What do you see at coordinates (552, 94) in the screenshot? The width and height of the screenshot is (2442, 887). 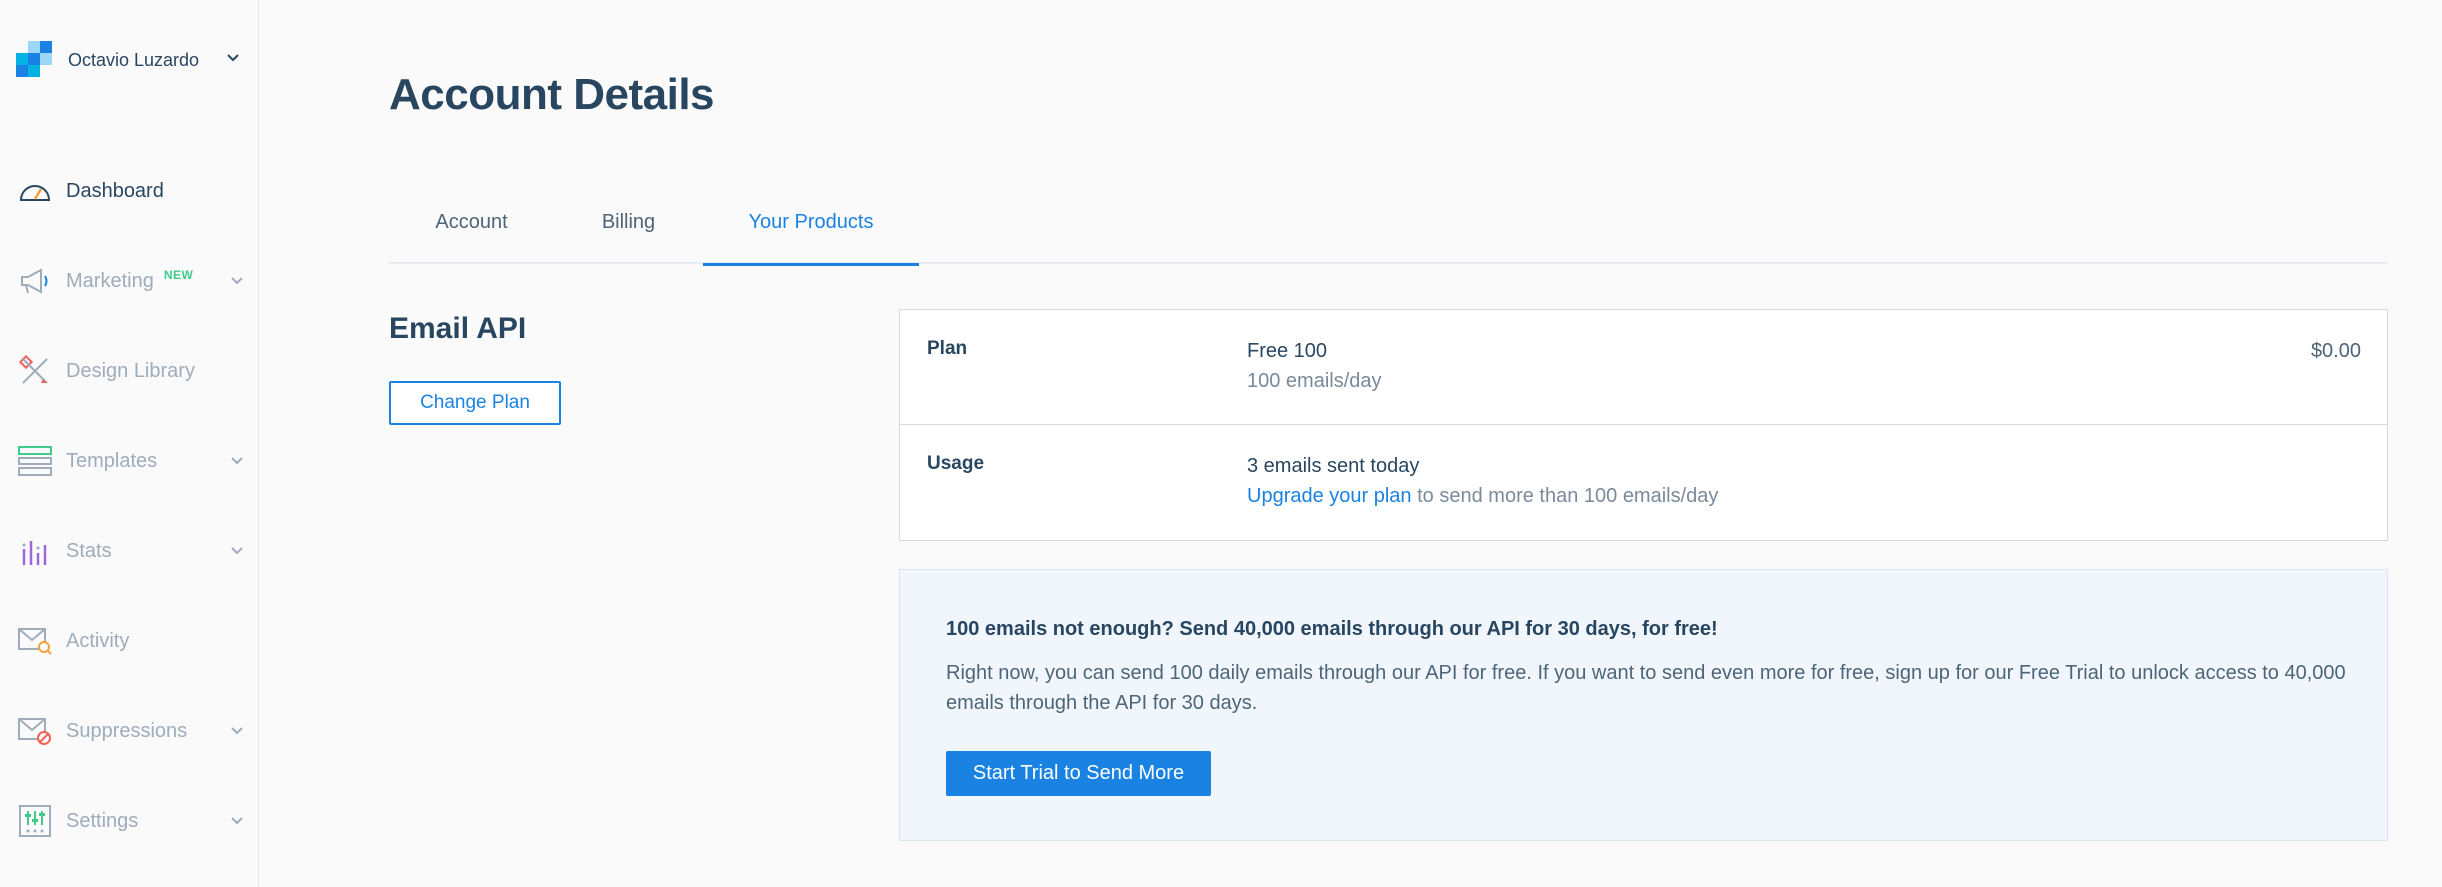 I see `page-title: Account Details` at bounding box center [552, 94].